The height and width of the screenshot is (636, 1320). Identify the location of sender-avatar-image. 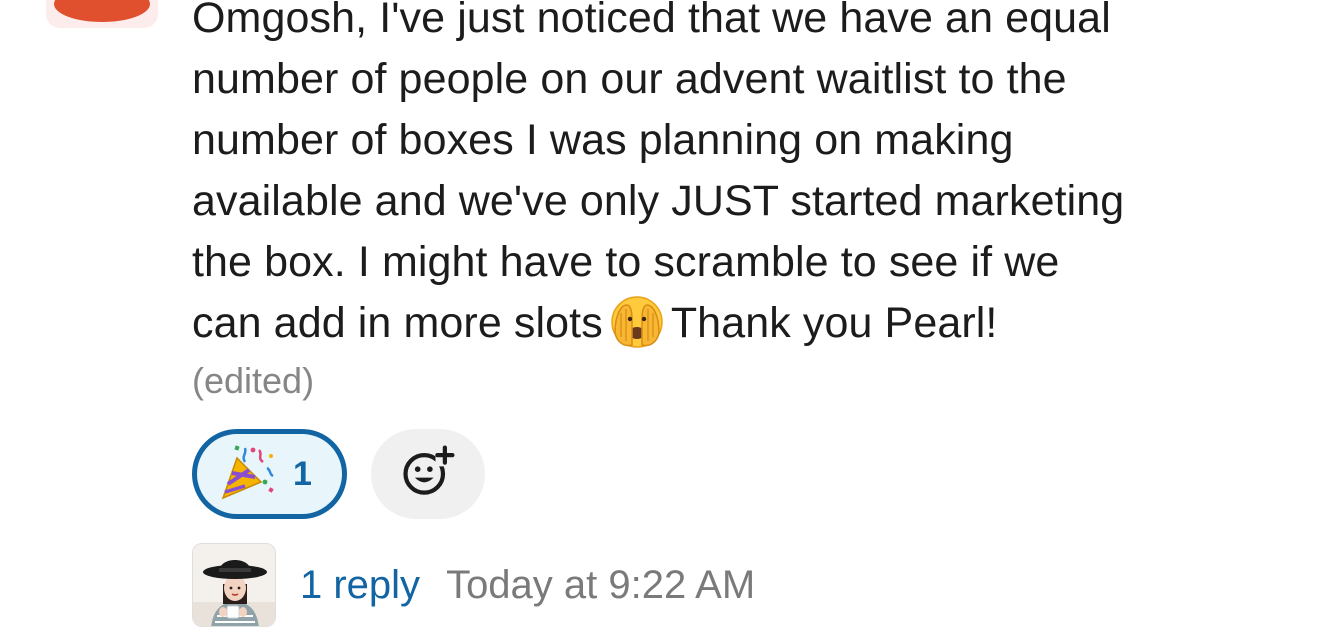
(102, 11).